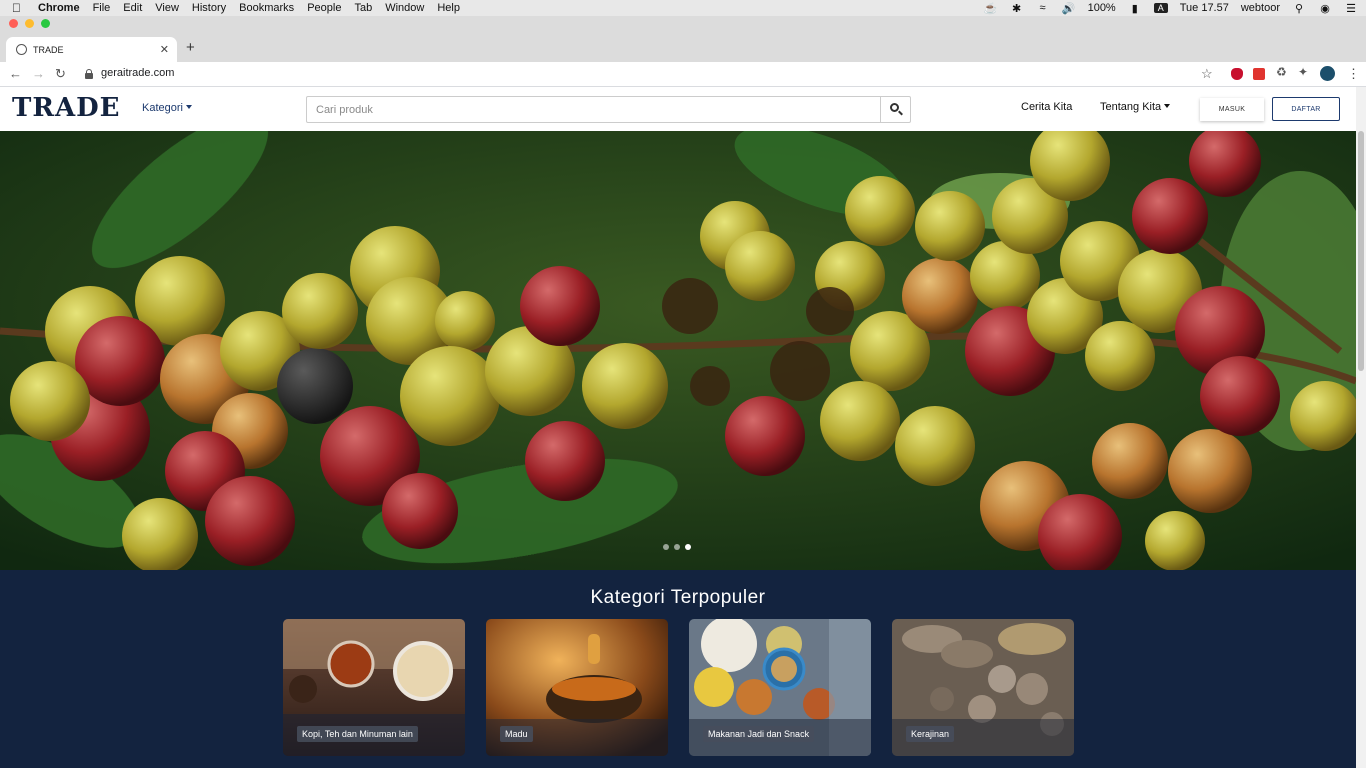  Describe the element at coordinates (983, 687) in the screenshot. I see `category-card-kerajinan: Kerajinan` at that location.